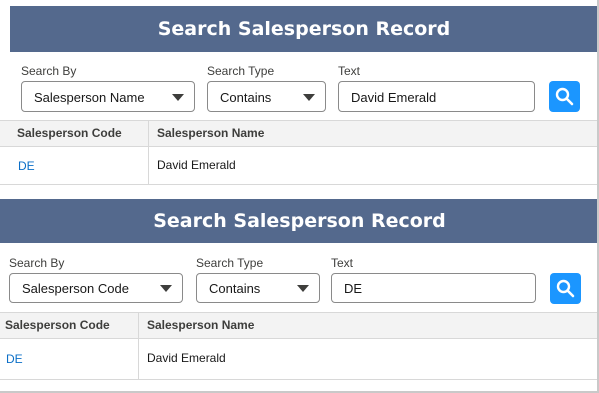 The height and width of the screenshot is (393, 599). Describe the element at coordinates (433, 288) in the screenshot. I see `text-input: DE` at that location.